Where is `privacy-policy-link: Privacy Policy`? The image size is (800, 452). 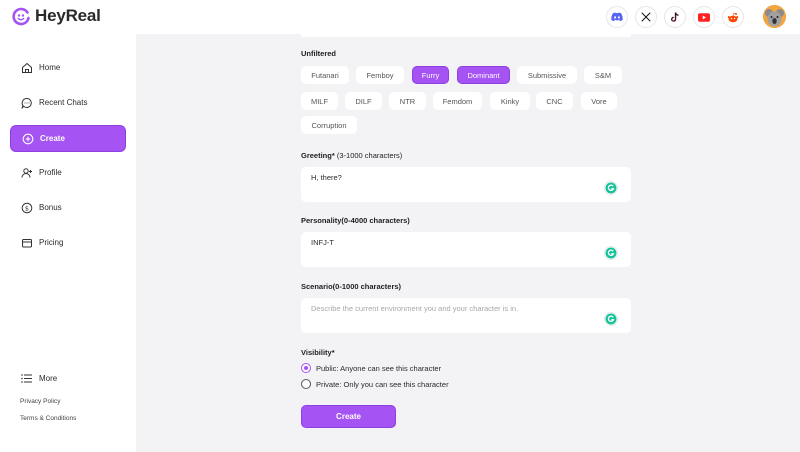
privacy-policy-link: Privacy Policy is located at coordinates (40, 401).